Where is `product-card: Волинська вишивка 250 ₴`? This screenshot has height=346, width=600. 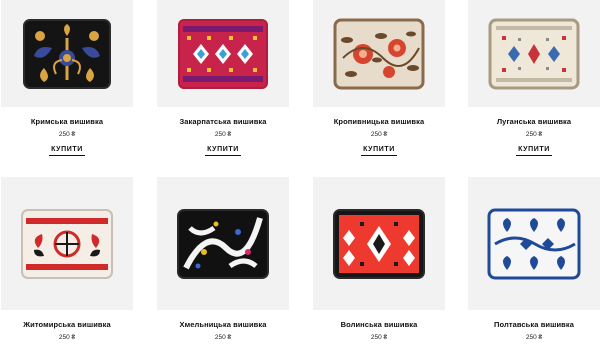 product-card: Волинська вишивка 250 ₴ is located at coordinates (379, 259).